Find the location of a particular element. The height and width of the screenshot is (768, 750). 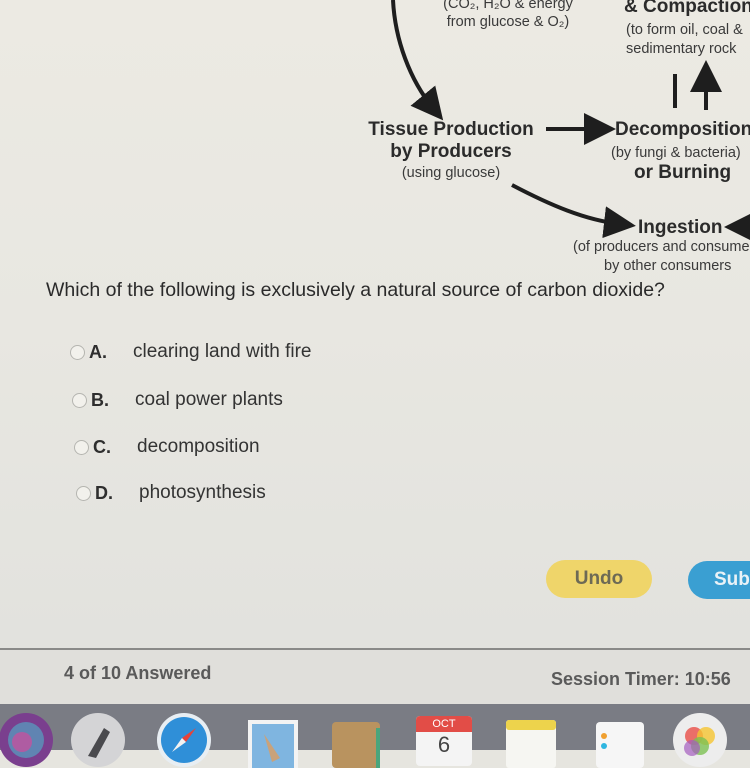

ingestion-sub1: (of producers and consumers is located at coordinates (661, 247).